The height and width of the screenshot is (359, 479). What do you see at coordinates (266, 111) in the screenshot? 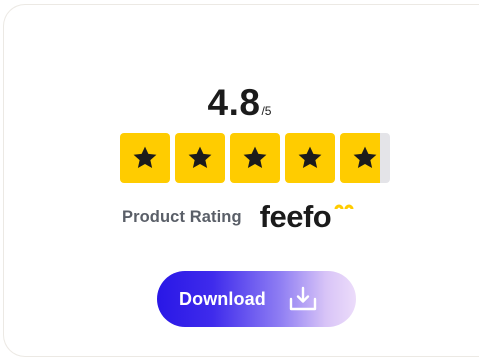
I see `rating-score-scale: /5` at bounding box center [266, 111].